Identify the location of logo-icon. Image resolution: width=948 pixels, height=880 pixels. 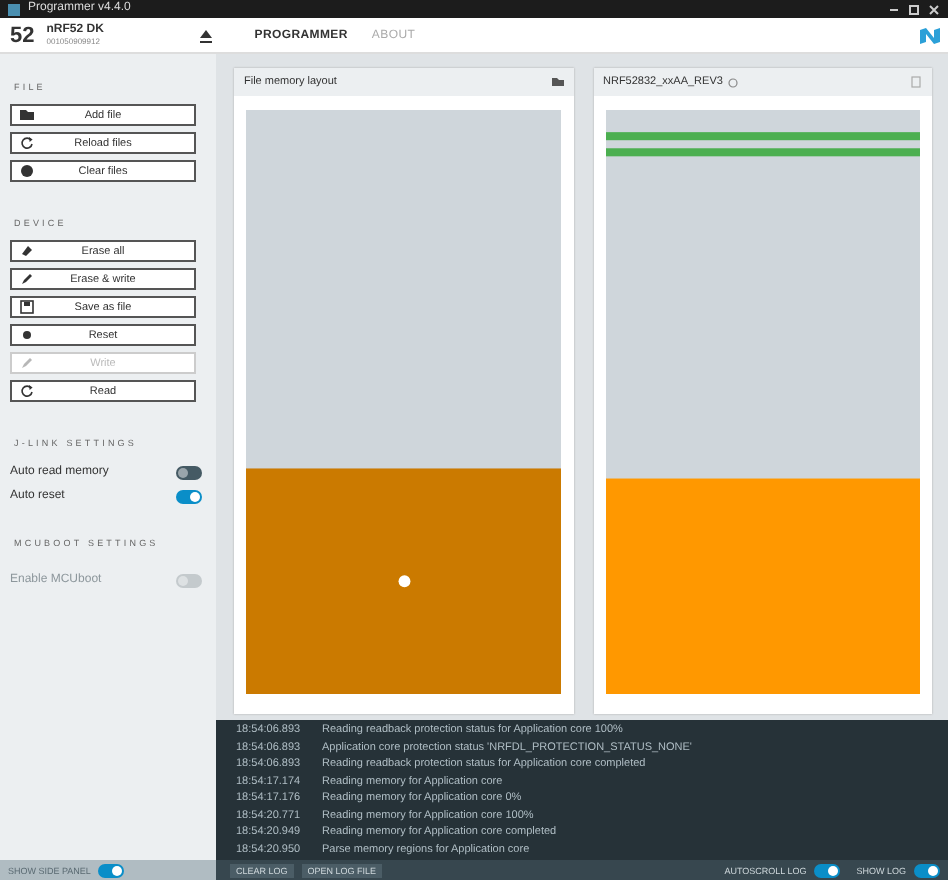
(930, 35).